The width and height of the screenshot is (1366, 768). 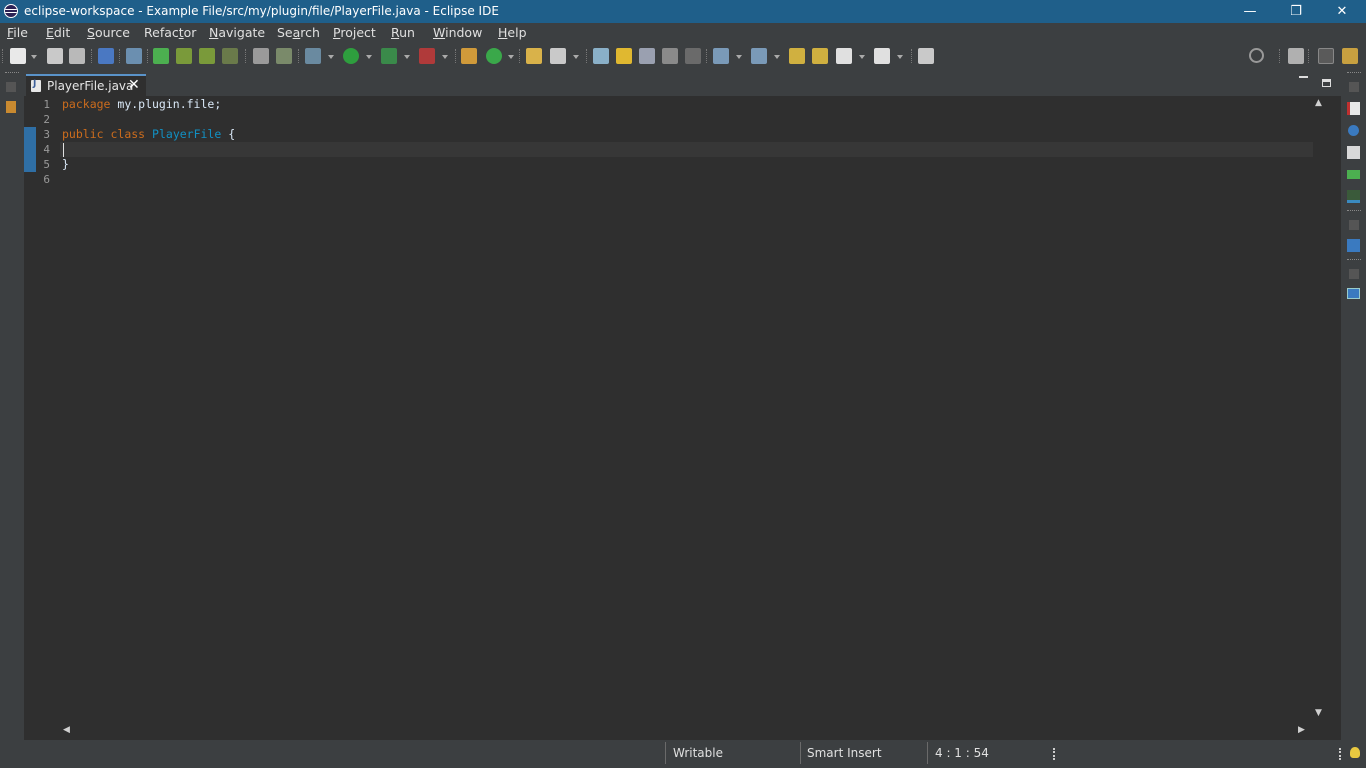 I want to click on menu-project: Project, so click(x=354, y=32).